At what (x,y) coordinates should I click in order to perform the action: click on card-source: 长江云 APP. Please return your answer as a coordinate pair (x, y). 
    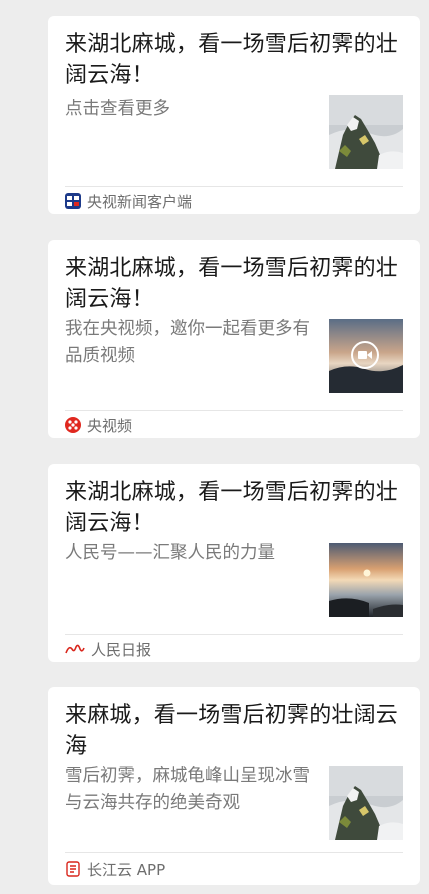
    Looking at the image, I should click on (115, 869).